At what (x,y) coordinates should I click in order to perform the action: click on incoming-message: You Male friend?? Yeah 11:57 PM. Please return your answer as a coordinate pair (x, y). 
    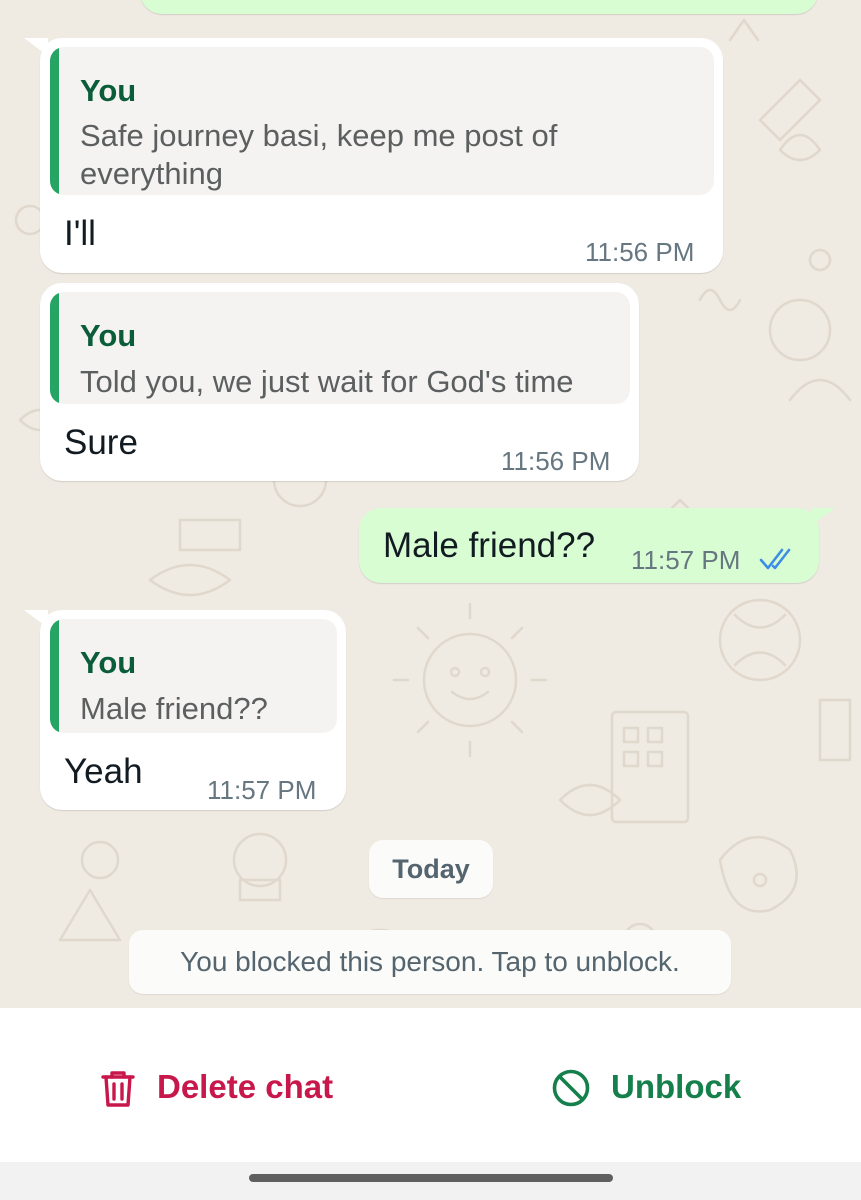
    Looking at the image, I should click on (185, 710).